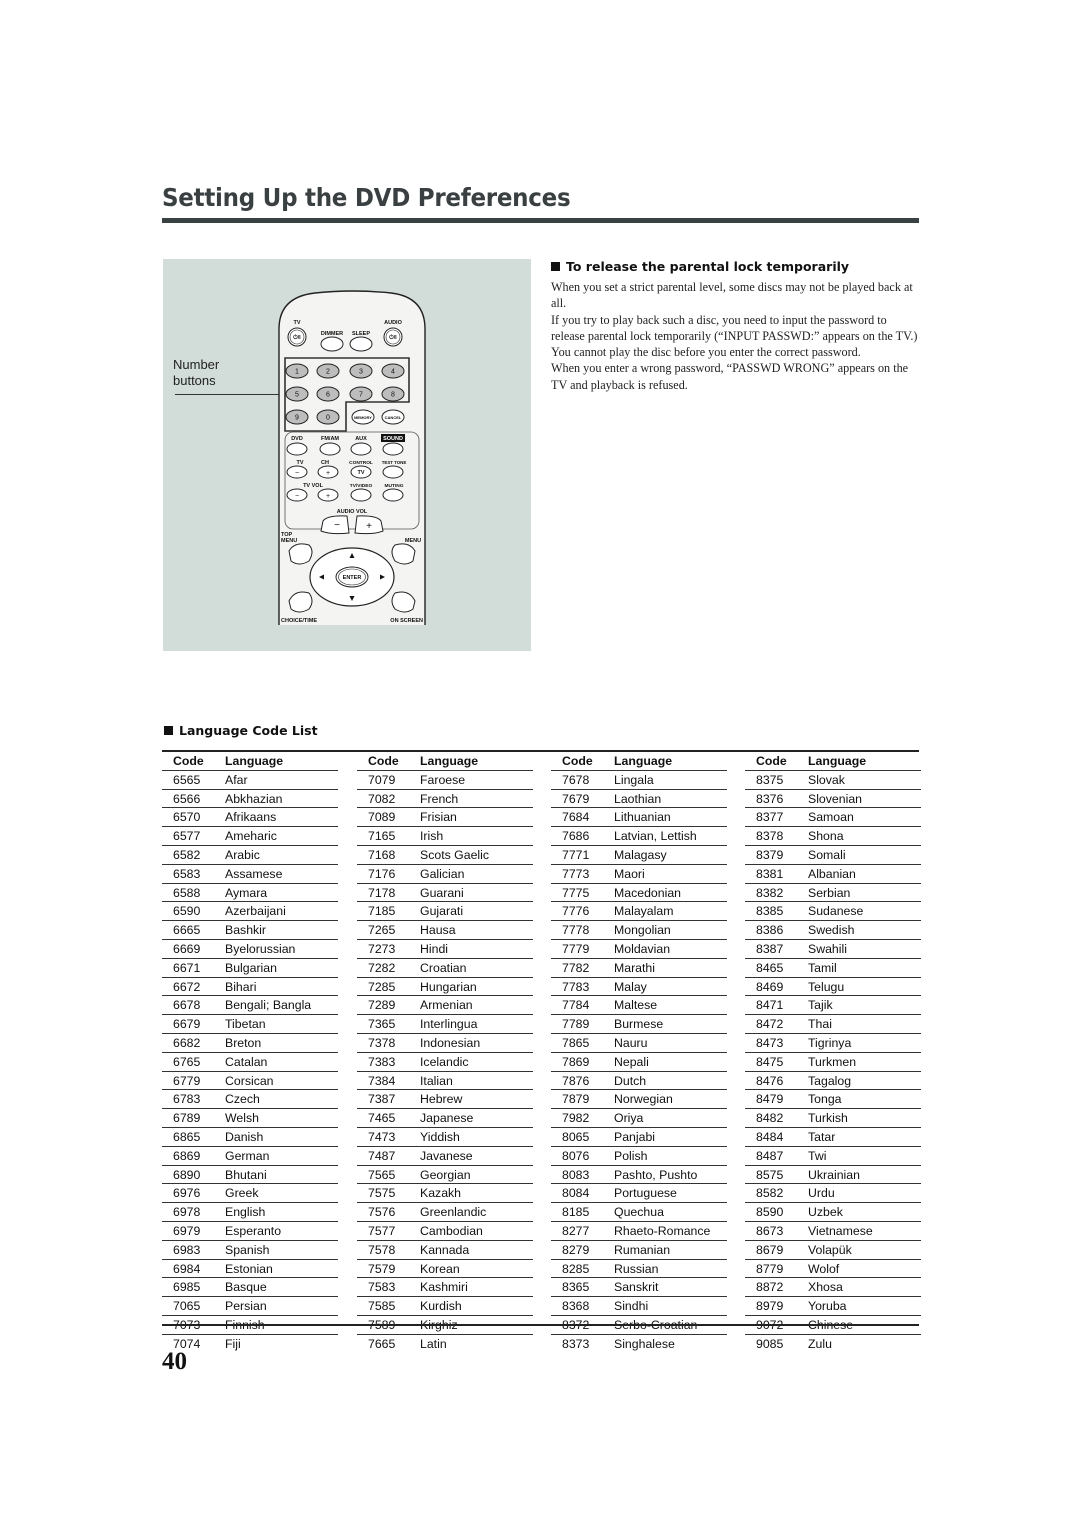 The image size is (1080, 1531). Describe the element at coordinates (770, 1136) in the screenshot. I see `language-code: 8484` at that location.